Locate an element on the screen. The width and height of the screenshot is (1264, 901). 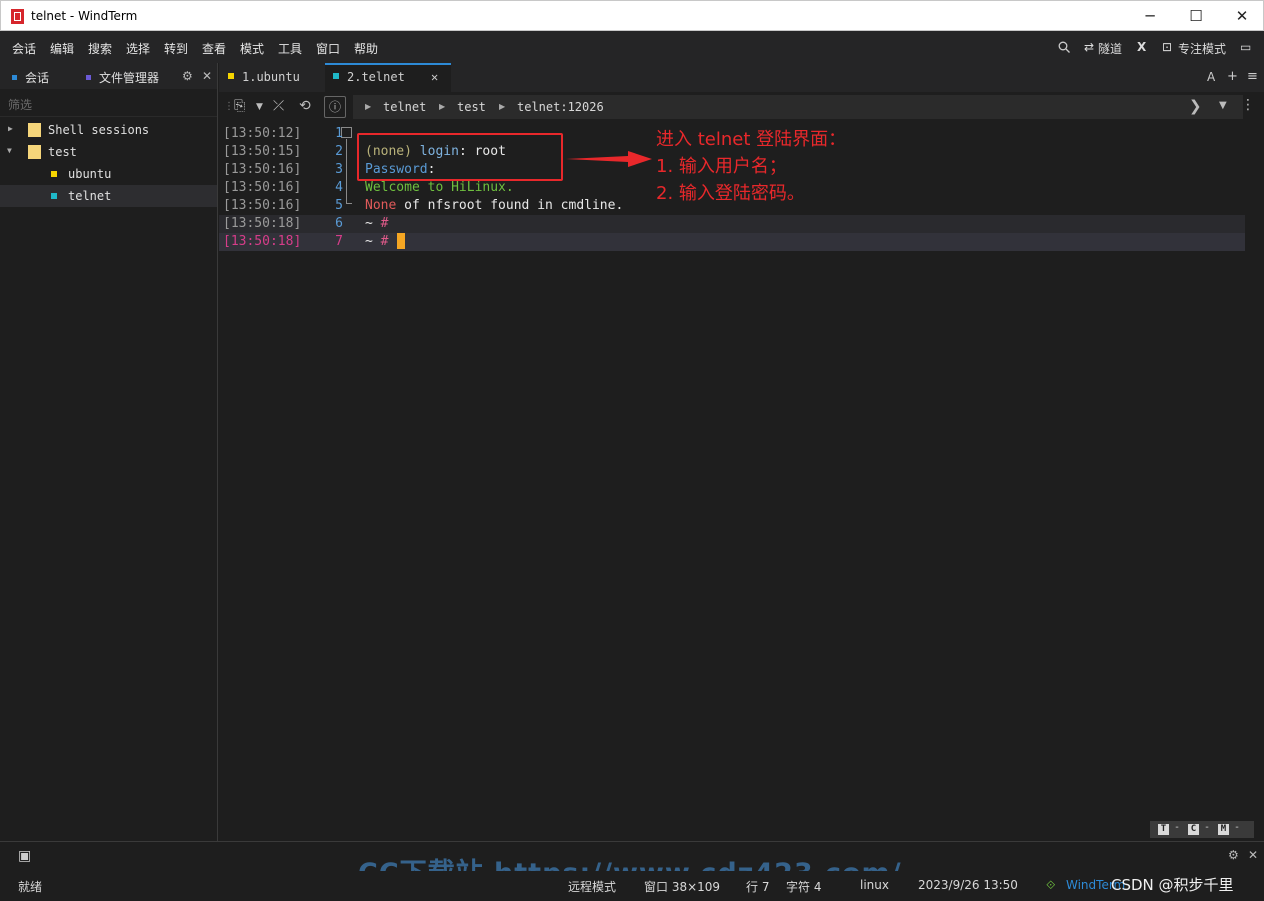
more-options-icon: ⋮ is located at coordinates (1248, 105).